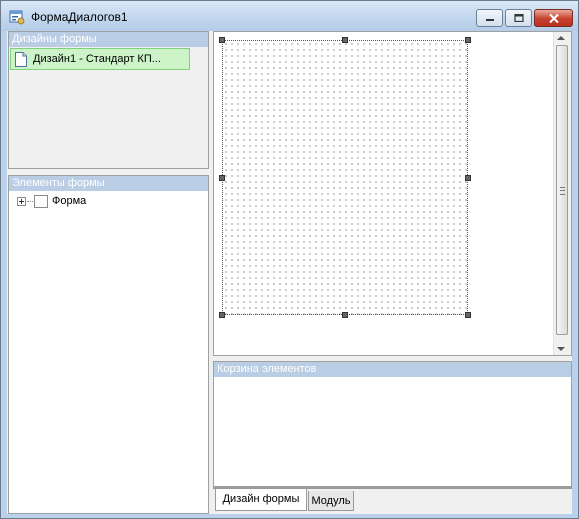 The width and height of the screenshot is (579, 519). Describe the element at coordinates (261, 500) in the screenshot. I see `tab-form-design: Дизайн формы` at that location.